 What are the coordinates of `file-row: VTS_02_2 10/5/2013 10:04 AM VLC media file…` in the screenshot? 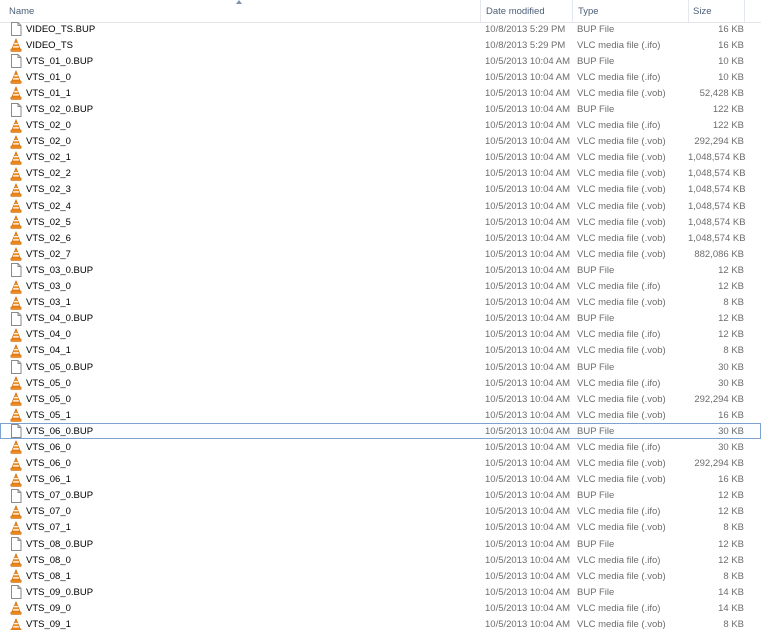 It's located at (380, 174).